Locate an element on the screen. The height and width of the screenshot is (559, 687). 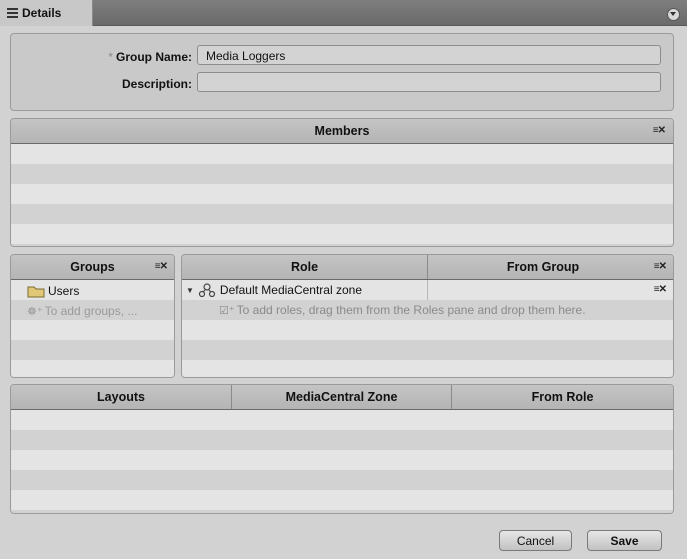
groups-column-header: Groups is located at coordinates (92, 267).